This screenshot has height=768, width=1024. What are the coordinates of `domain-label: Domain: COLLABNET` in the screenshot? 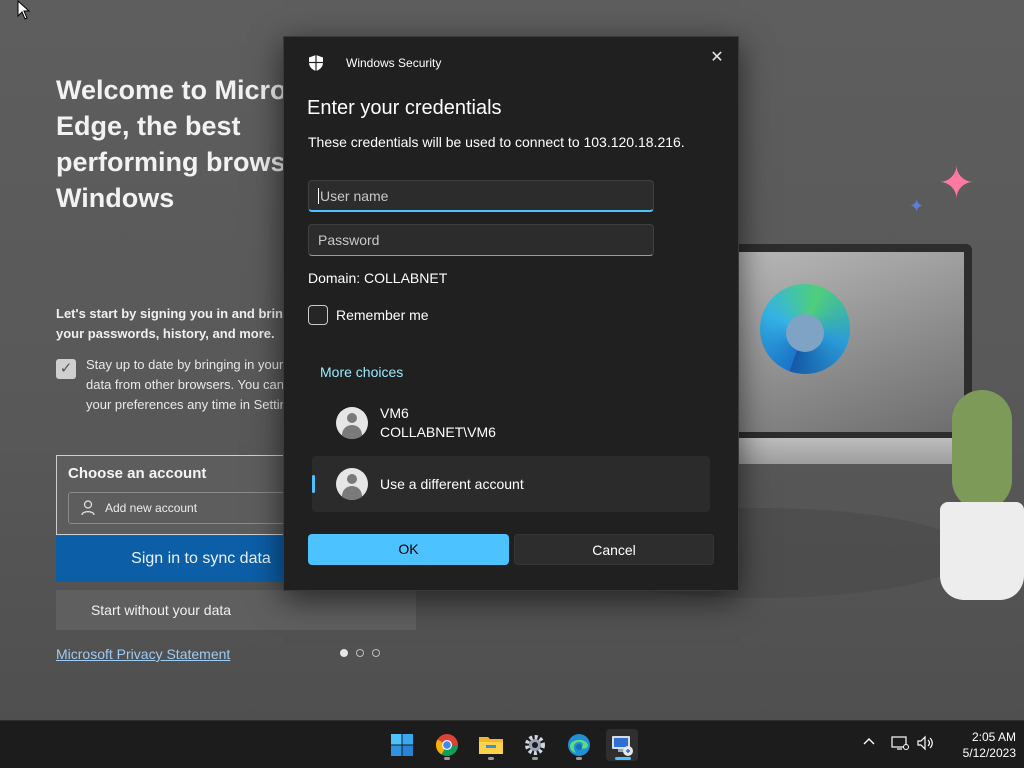 It's located at (378, 278).